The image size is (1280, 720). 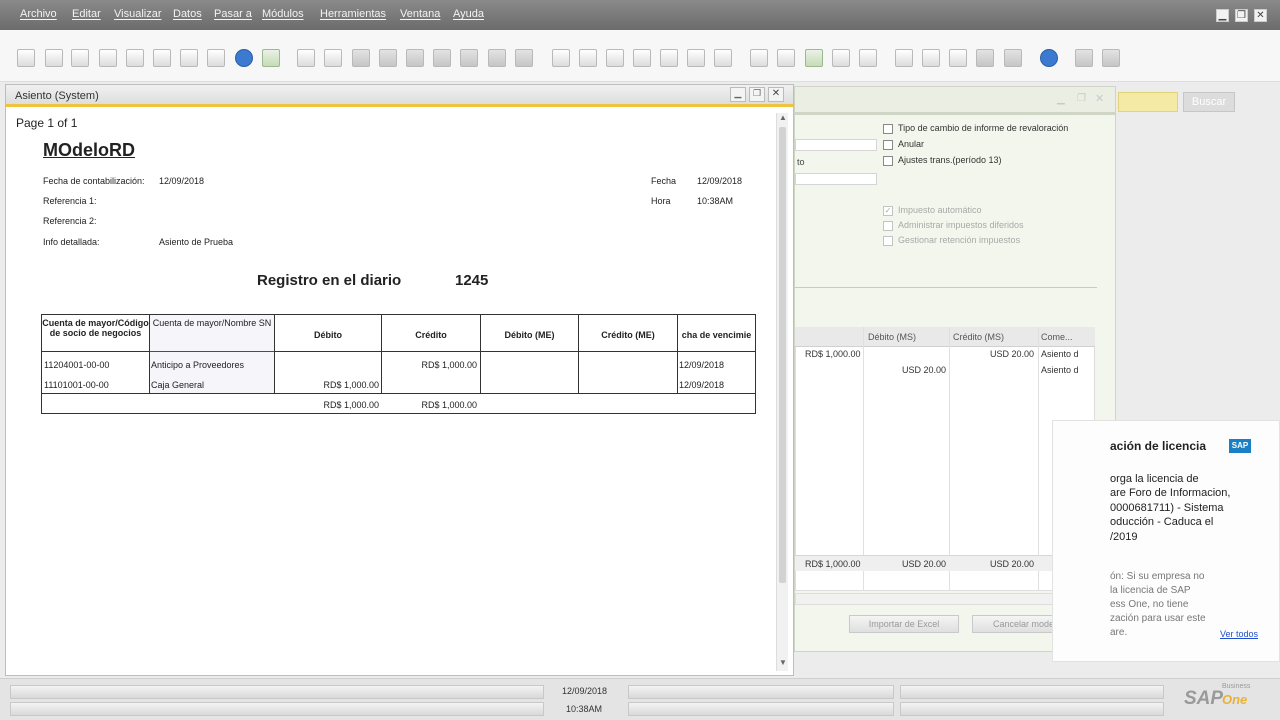 I want to click on reference-2-label: Referencia 2:, so click(x=70, y=221).